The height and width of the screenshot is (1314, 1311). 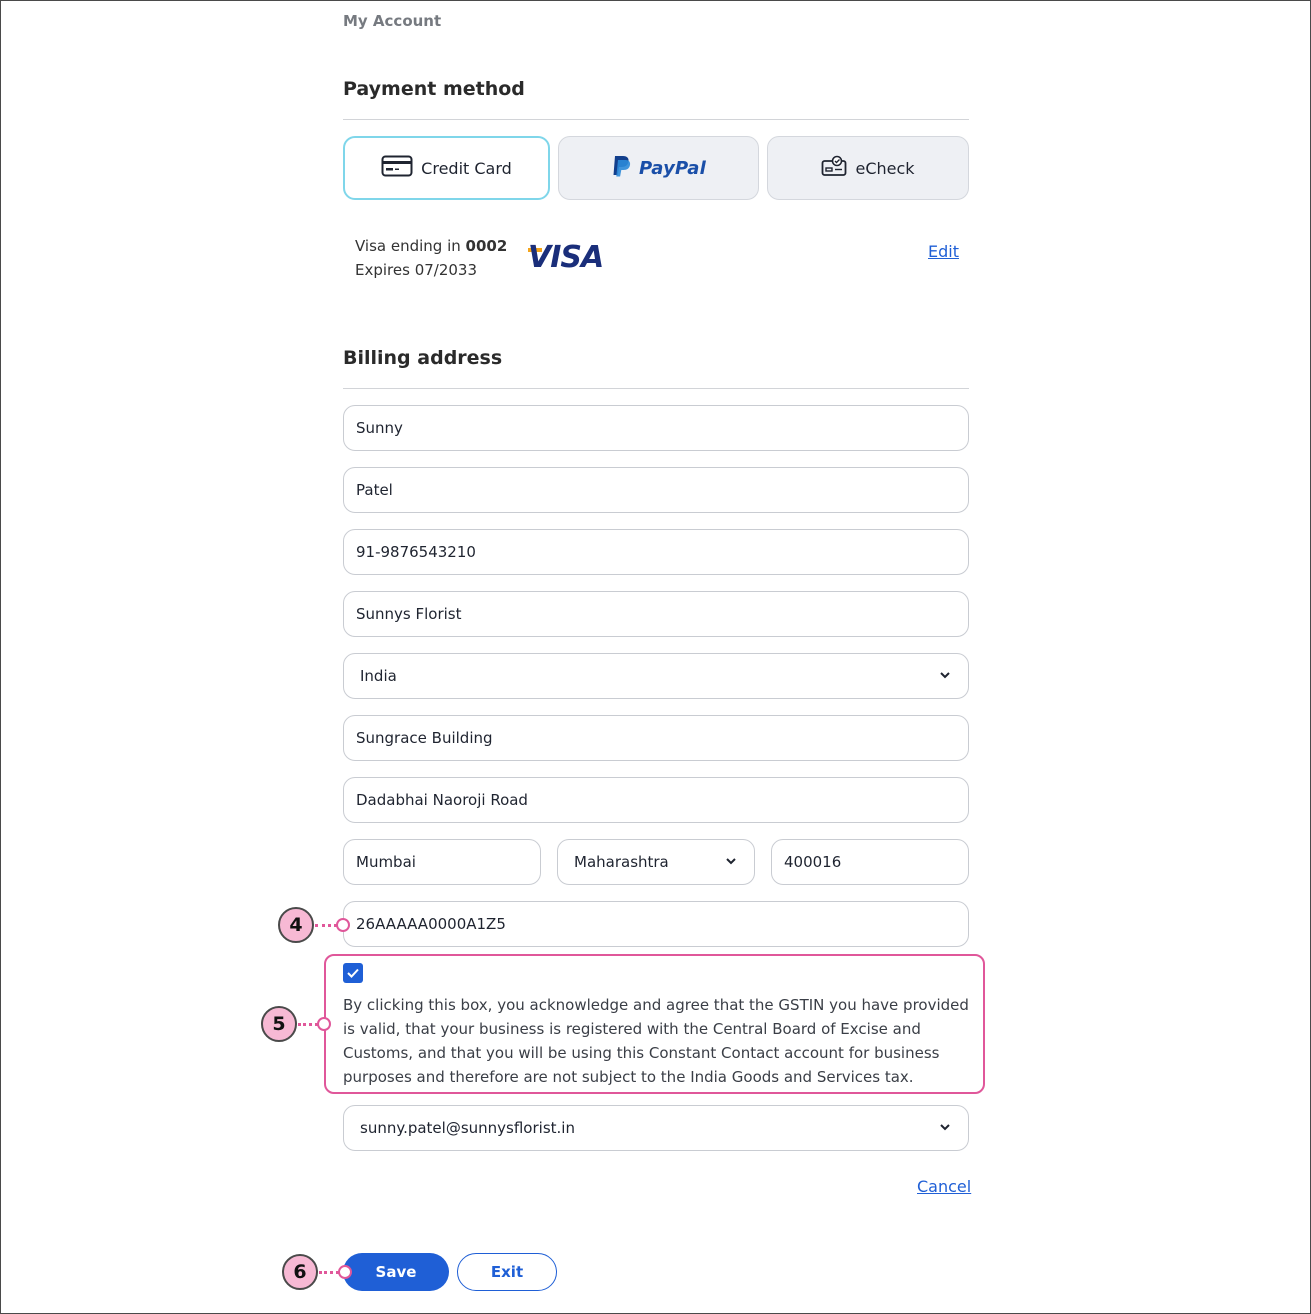 What do you see at coordinates (486, 246) in the screenshot?
I see `card-last4: 0002` at bounding box center [486, 246].